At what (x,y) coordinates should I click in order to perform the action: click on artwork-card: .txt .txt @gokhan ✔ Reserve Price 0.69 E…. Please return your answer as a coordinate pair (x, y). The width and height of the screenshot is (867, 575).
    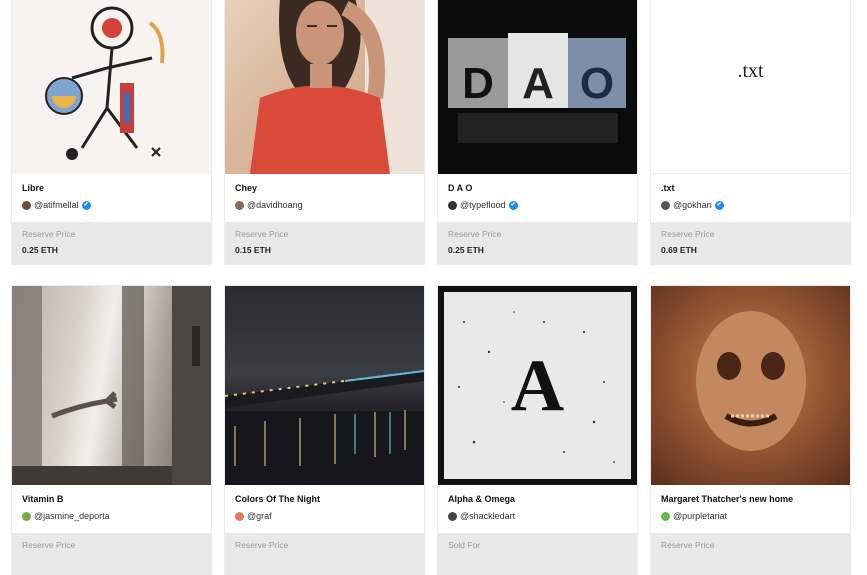
    Looking at the image, I should click on (750, 132).